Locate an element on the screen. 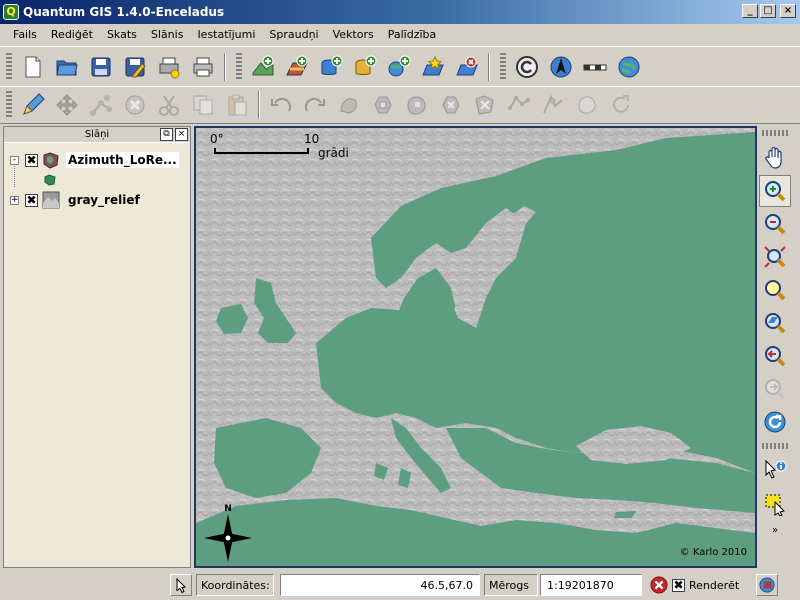 The width and height of the screenshot is (800, 600). toggle-editing-button is located at coordinates (33, 105).